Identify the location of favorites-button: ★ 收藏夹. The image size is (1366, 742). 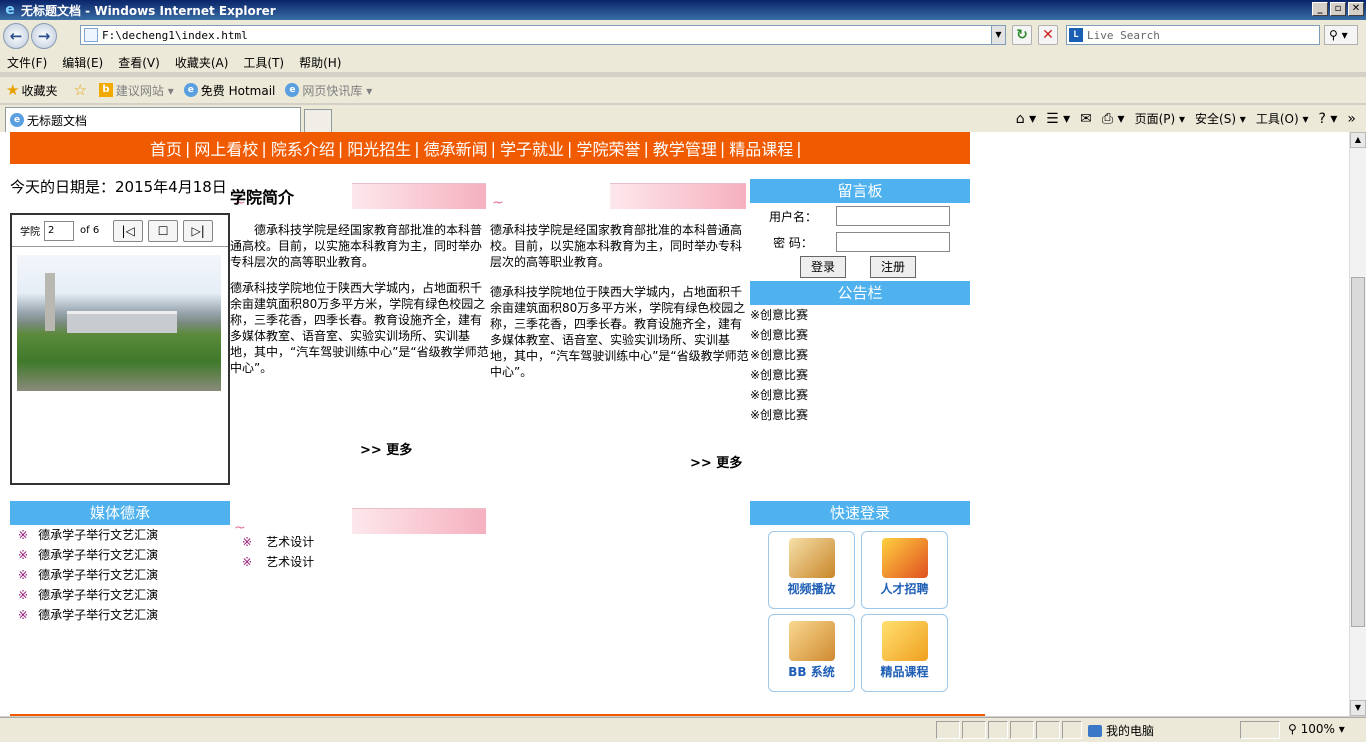
(28, 90).